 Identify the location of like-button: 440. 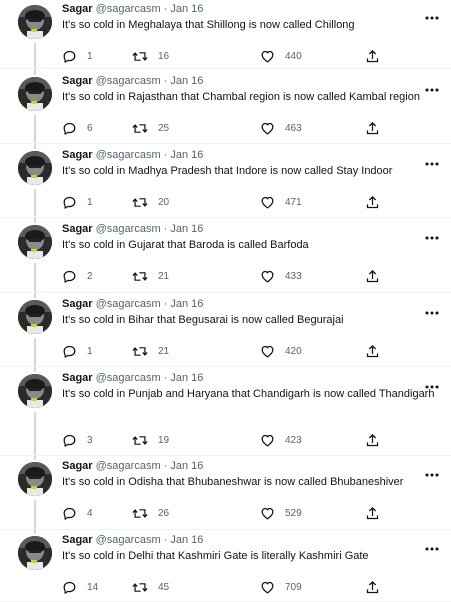
(281, 56).